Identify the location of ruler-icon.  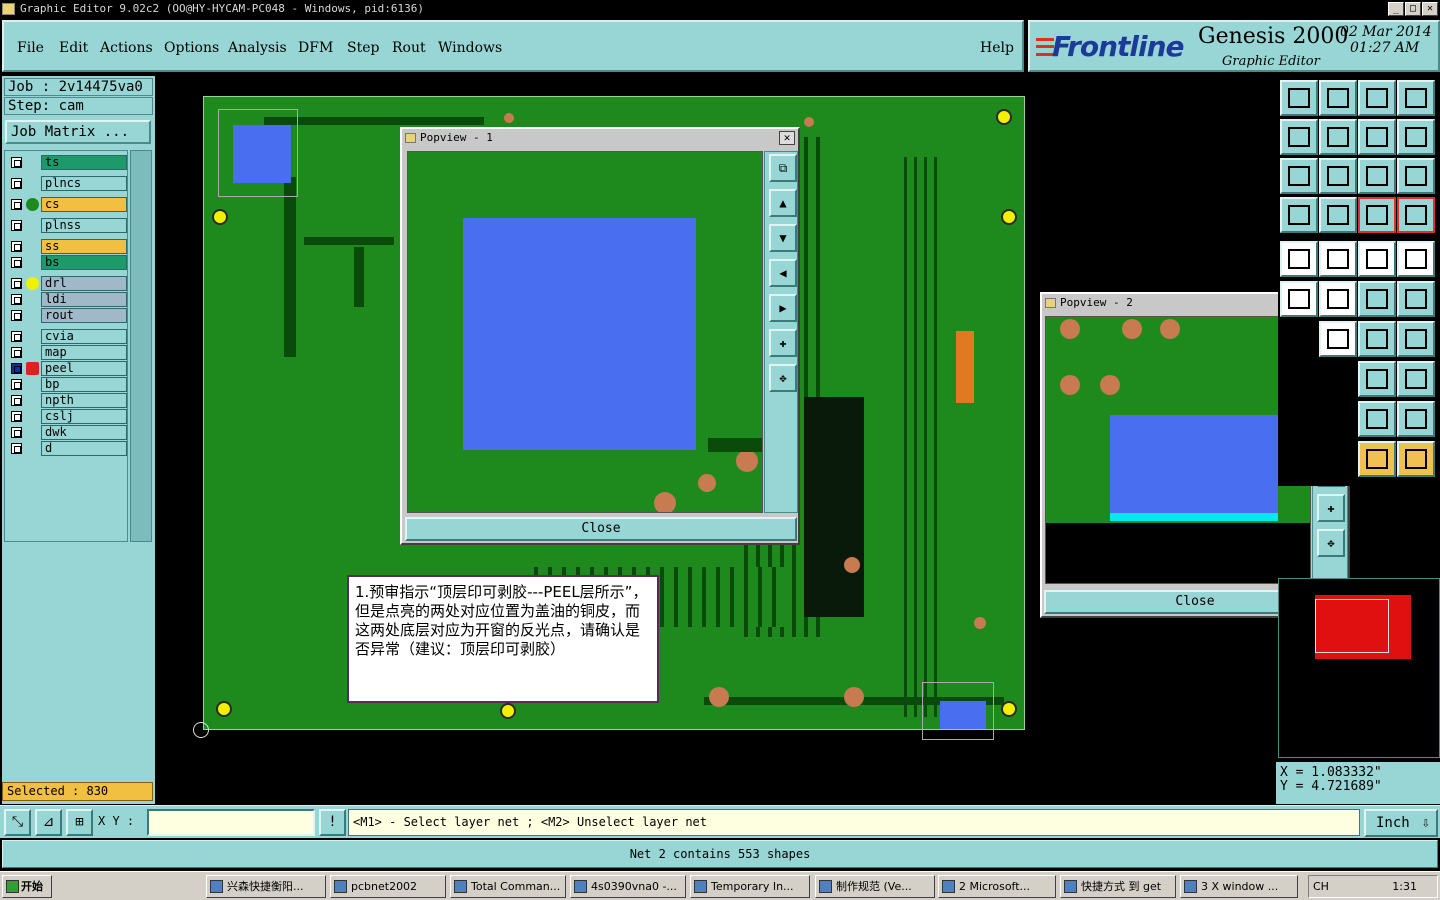
(1377, 259).